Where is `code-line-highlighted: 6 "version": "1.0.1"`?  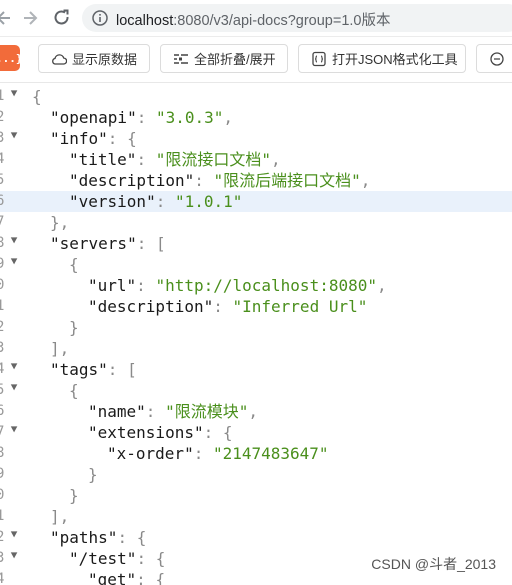
code-line-highlighted: 6 "version": "1.0.1" is located at coordinates (256, 201).